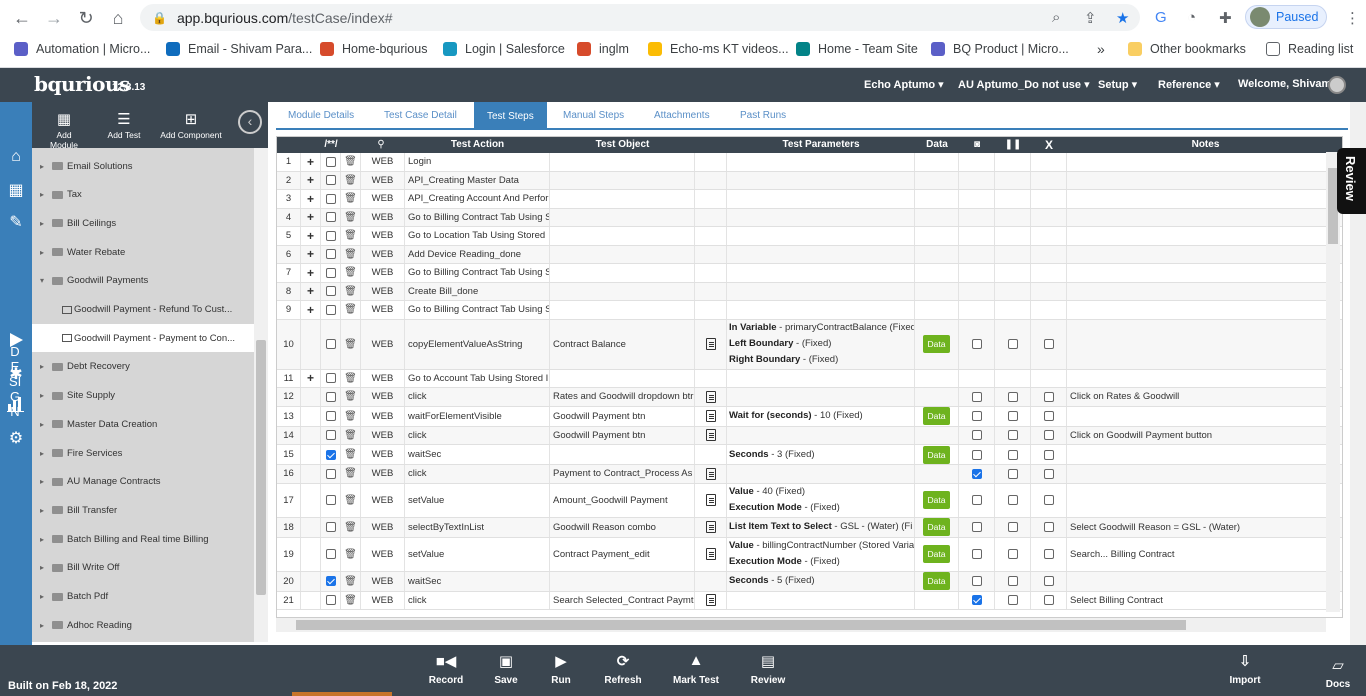 The height and width of the screenshot is (696, 1366). What do you see at coordinates (261, 467) in the screenshot?
I see `tree-scroll-thumb` at bounding box center [261, 467].